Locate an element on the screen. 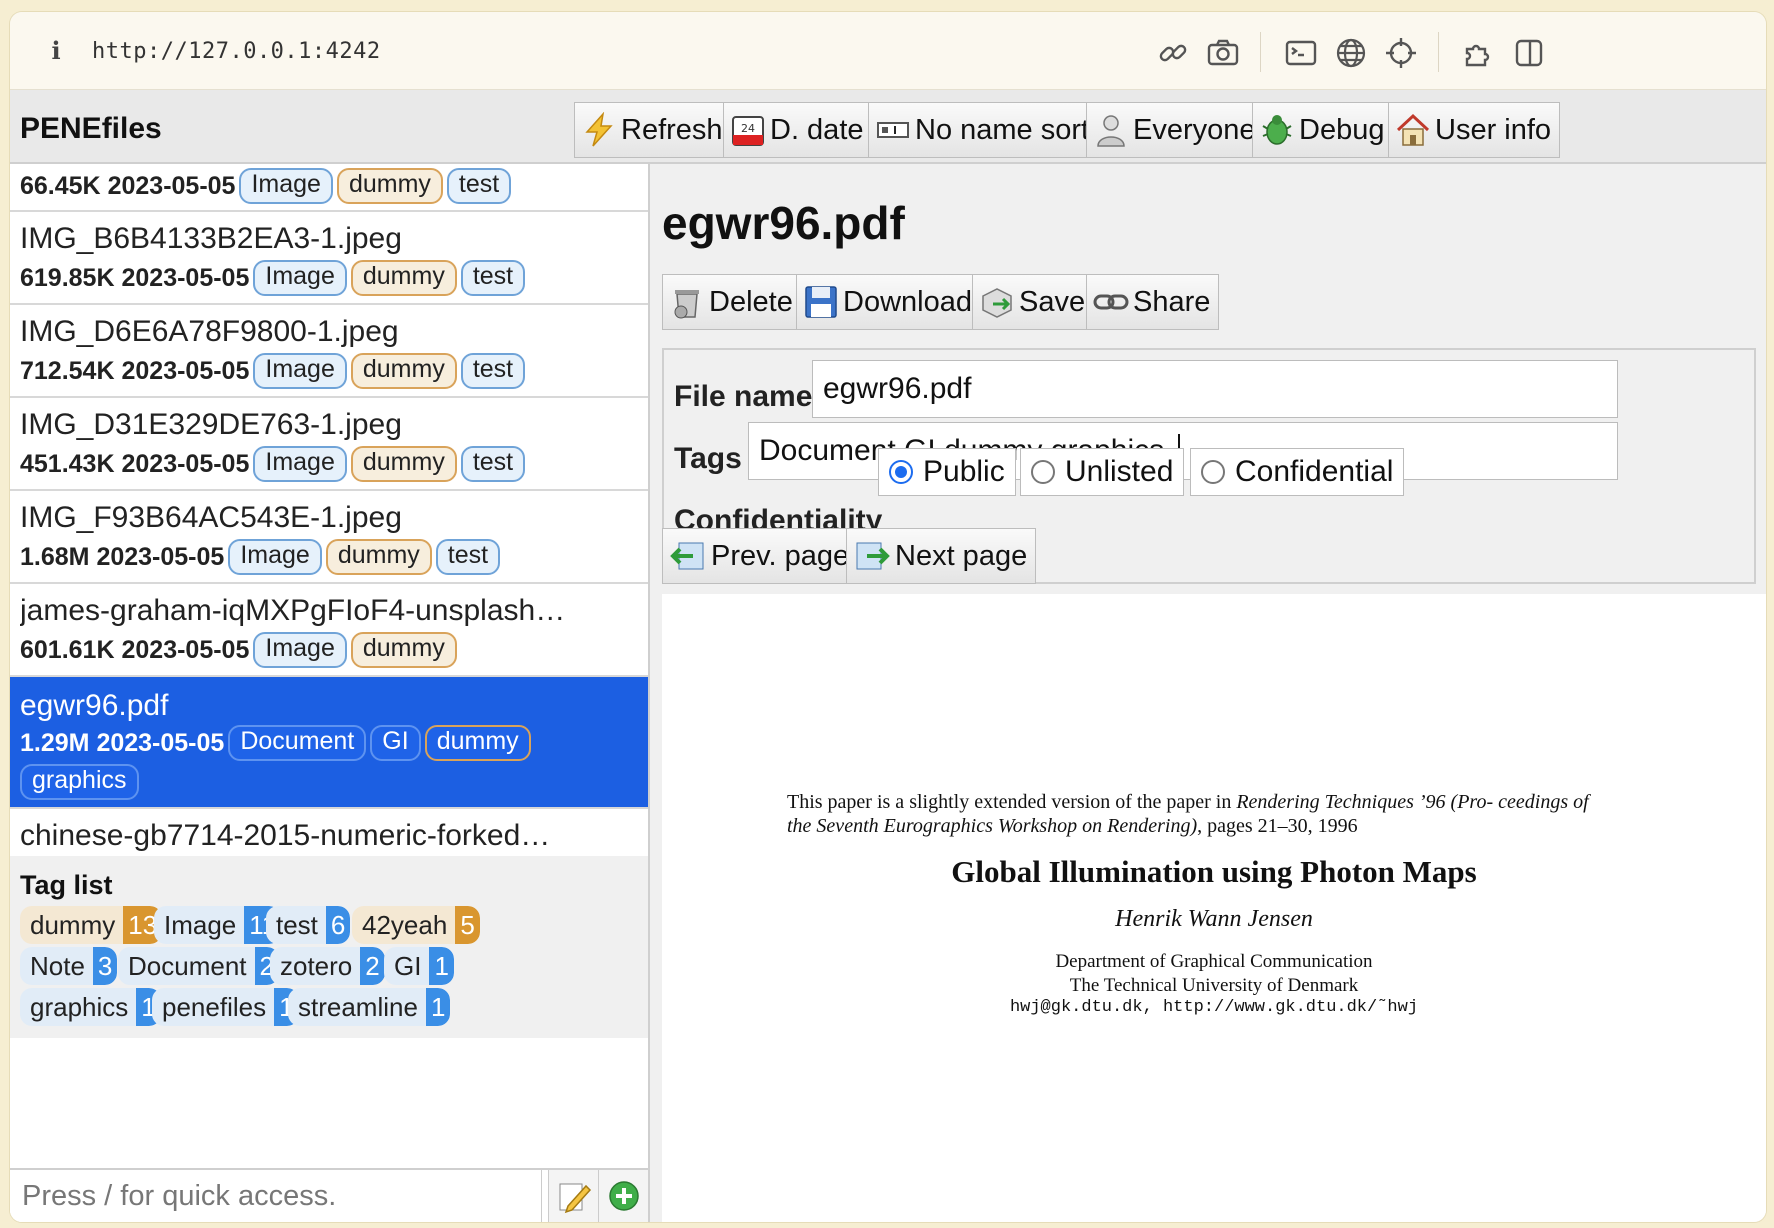  link-icon is located at coordinates (1173, 53).